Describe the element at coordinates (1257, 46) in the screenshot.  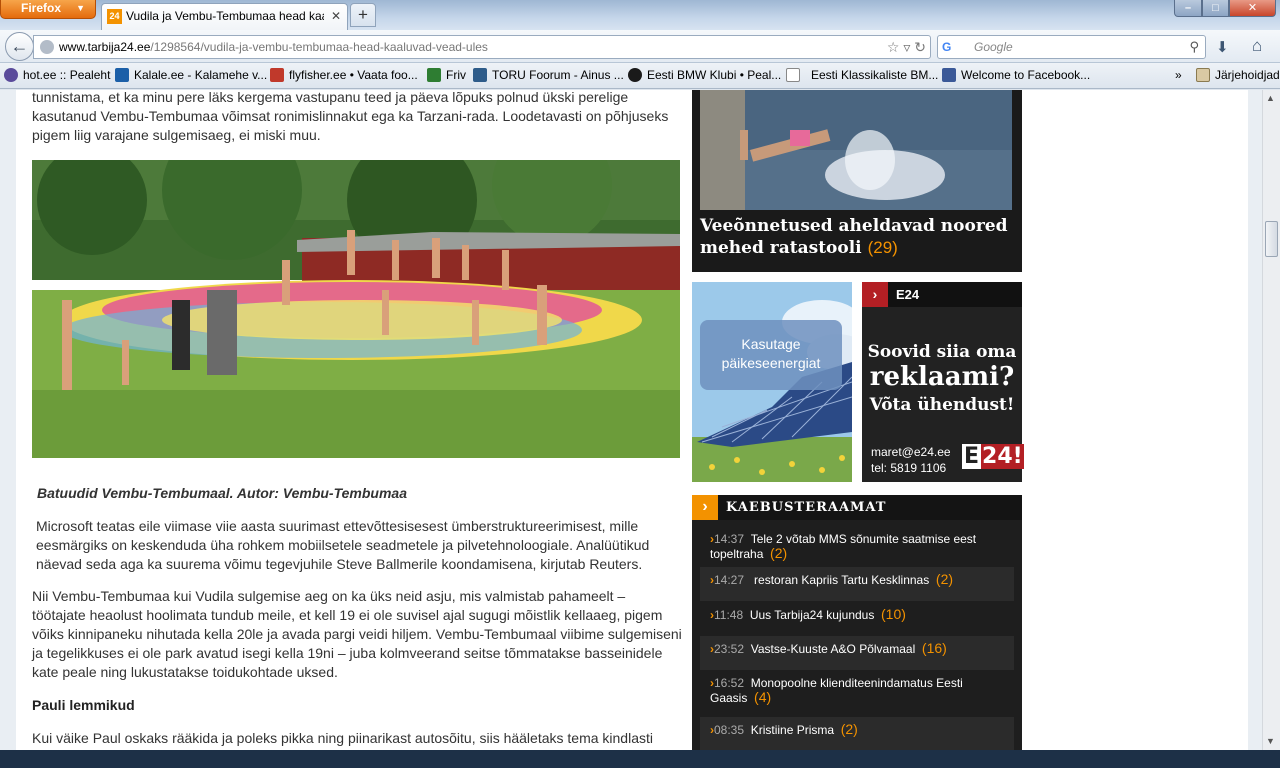
I see `home-icon: ⌂` at that location.